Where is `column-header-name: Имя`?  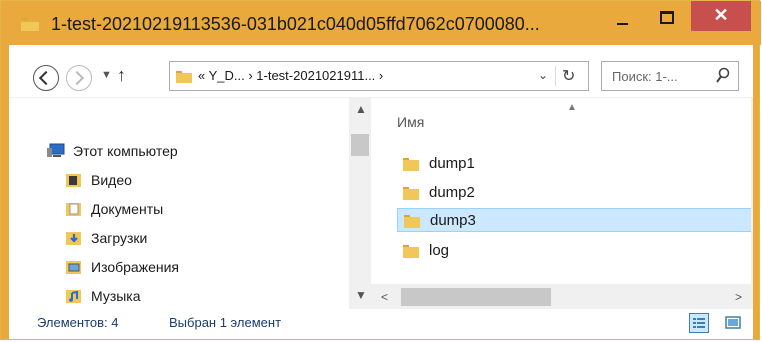 column-header-name: Имя is located at coordinates (410, 122).